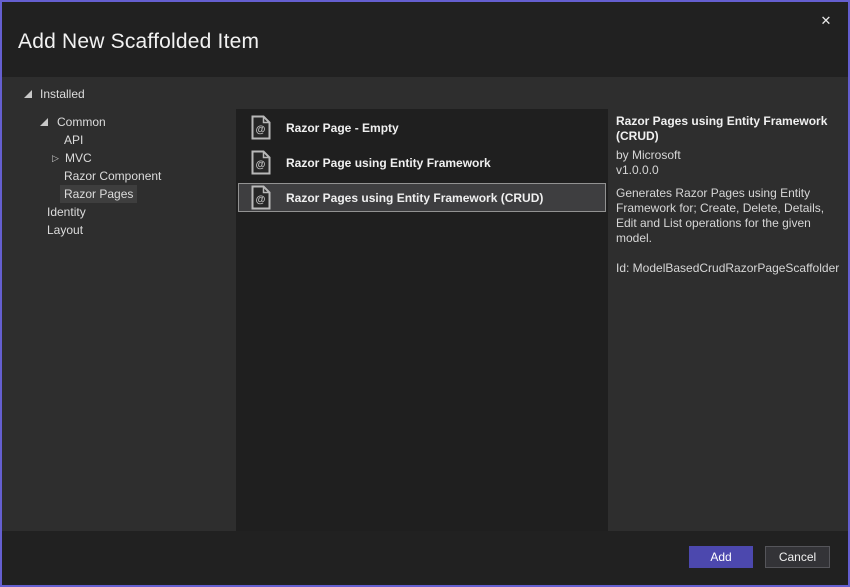  What do you see at coordinates (65, 230) in the screenshot?
I see `tree-item-label: Layout` at bounding box center [65, 230].